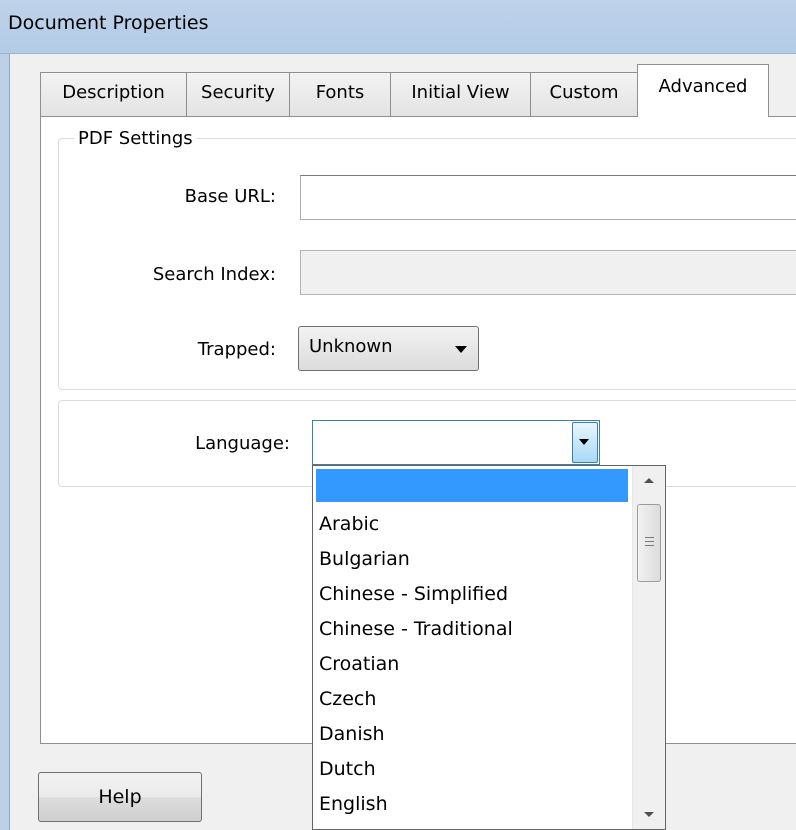 The width and height of the screenshot is (796, 830). What do you see at coordinates (359, 664) in the screenshot?
I see `language-option: Croatian` at bounding box center [359, 664].